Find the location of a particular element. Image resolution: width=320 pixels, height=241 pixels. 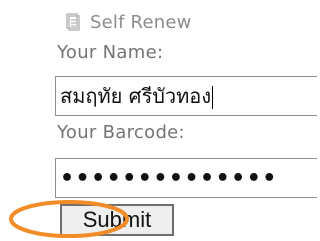

text-caret is located at coordinates (213, 97).